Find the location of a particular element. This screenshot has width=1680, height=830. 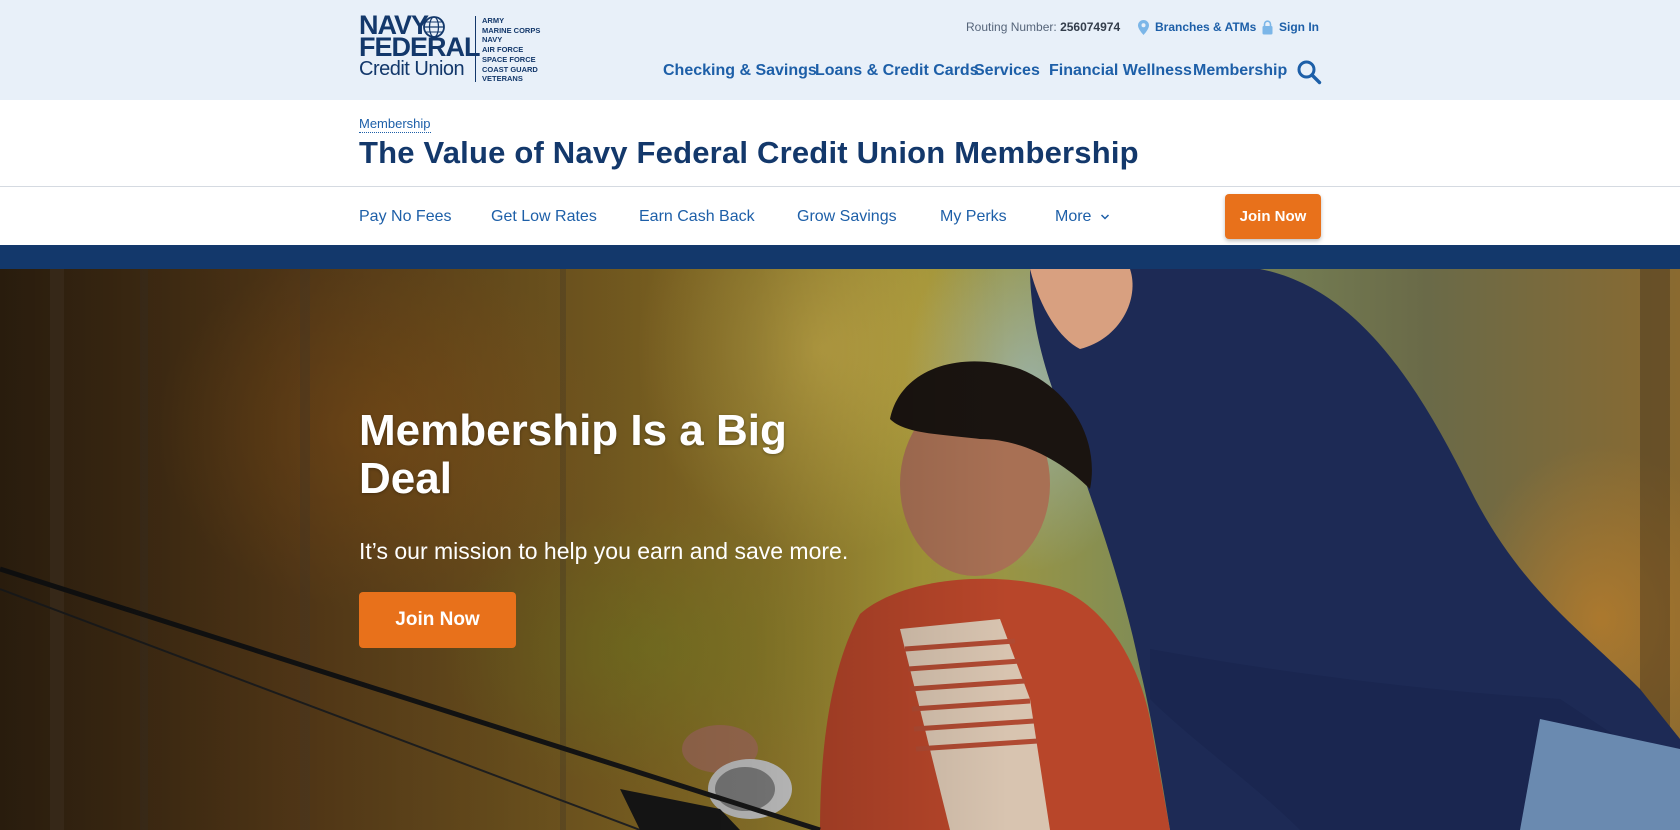

routing-label: Routing Number: is located at coordinates (1011, 27).